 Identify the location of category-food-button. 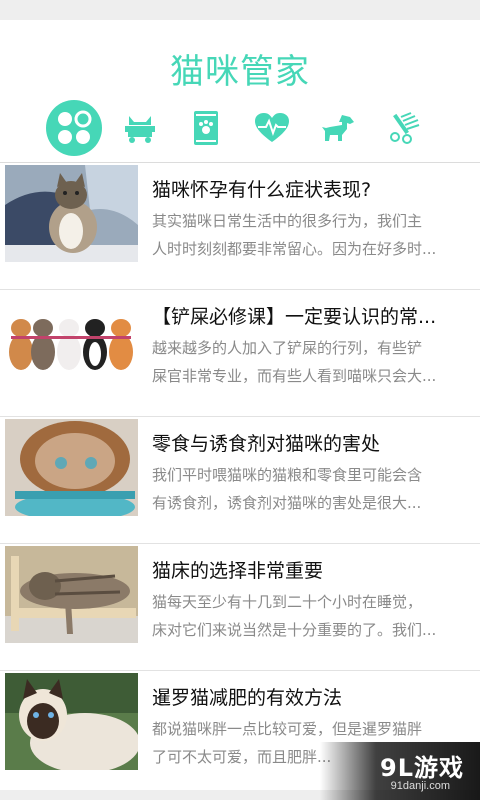
(206, 128).